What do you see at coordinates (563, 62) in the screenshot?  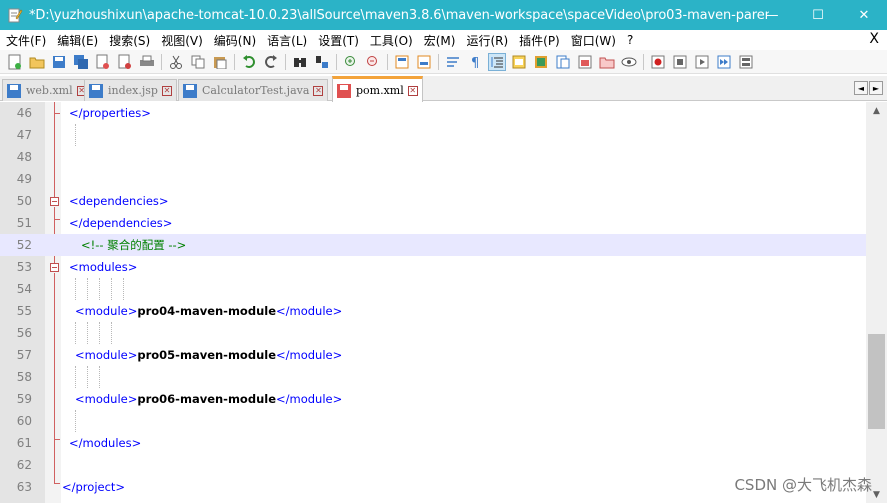 I see `function-list-icon` at bounding box center [563, 62].